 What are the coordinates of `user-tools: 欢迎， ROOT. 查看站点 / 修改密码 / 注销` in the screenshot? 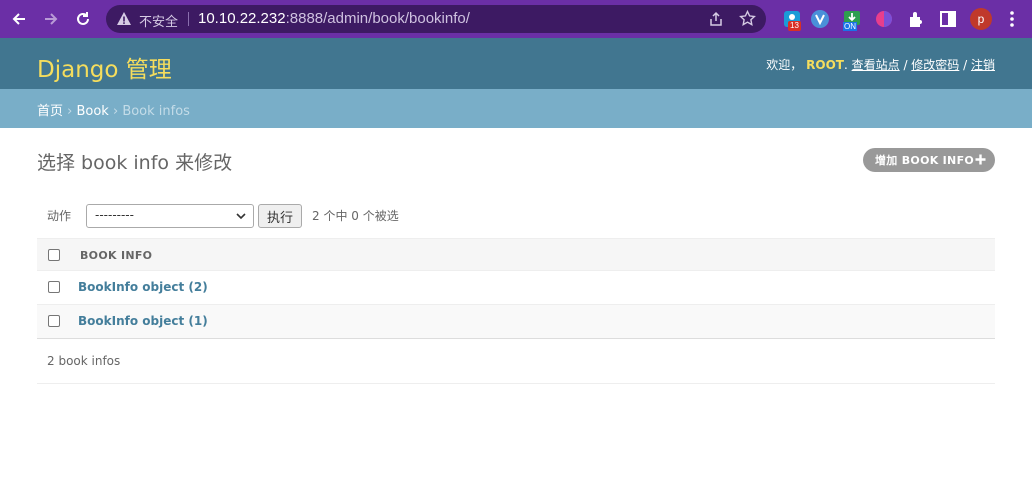 It's located at (880, 64).